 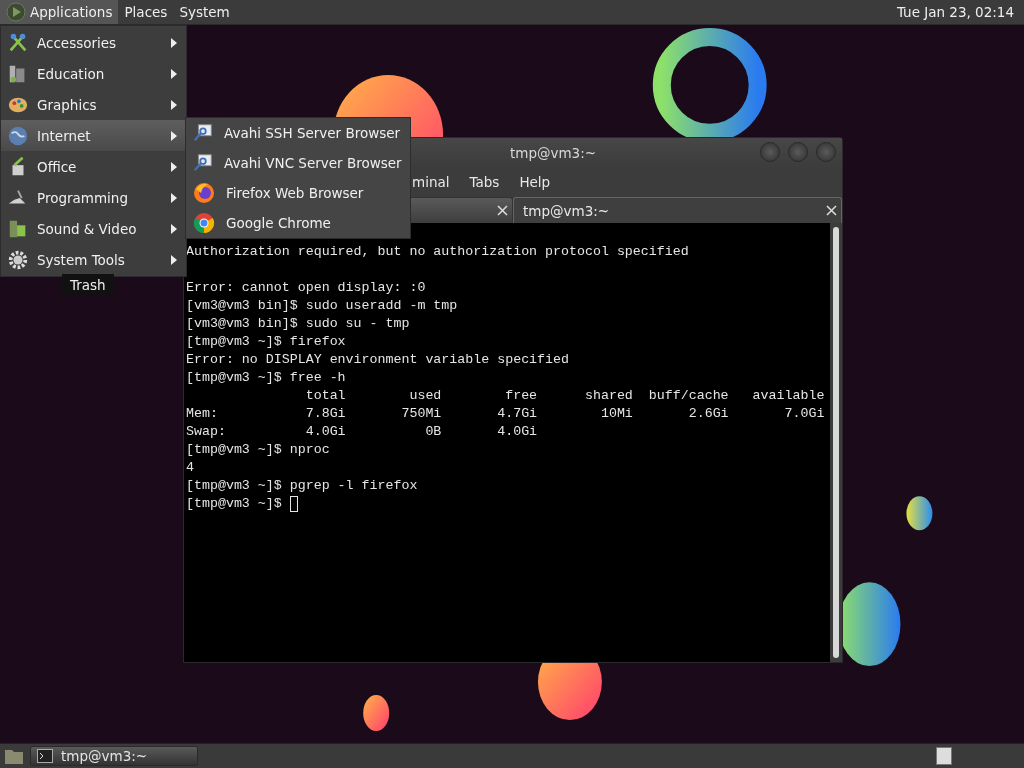 What do you see at coordinates (266, 342) in the screenshot?
I see `terminal-line: [tmp@vm3 ~]$ firefox` at bounding box center [266, 342].